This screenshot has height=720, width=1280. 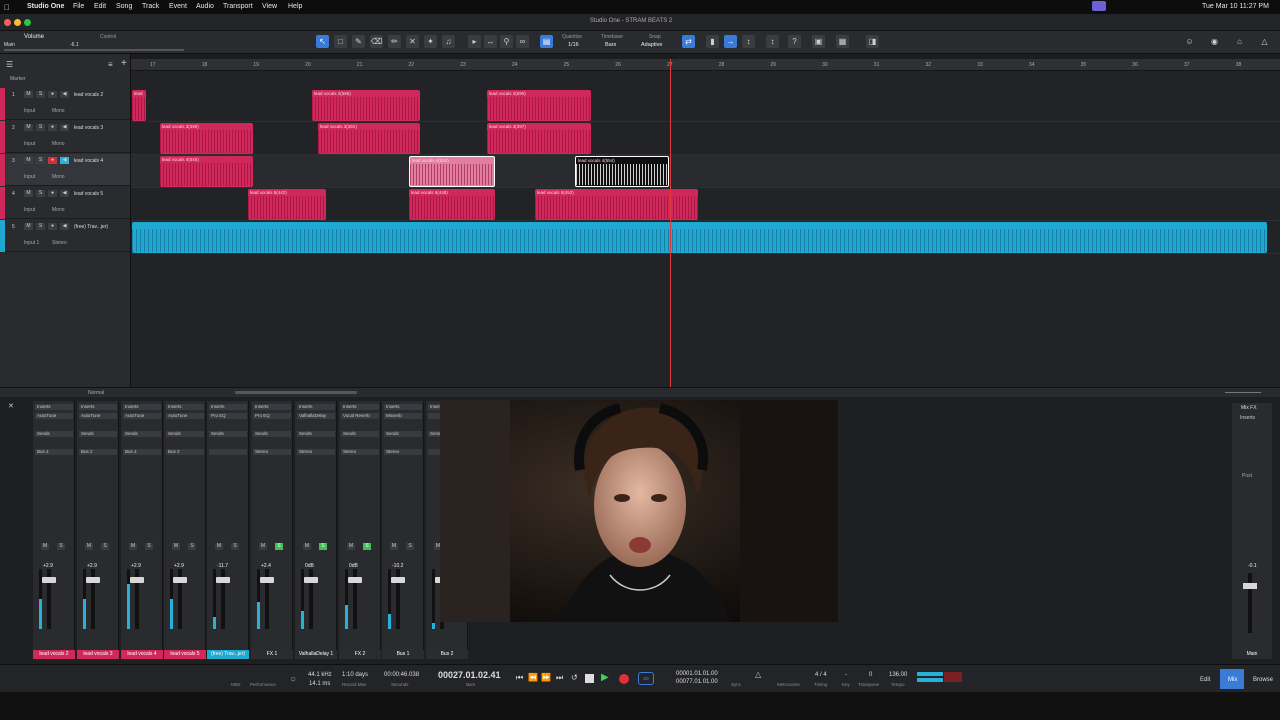 I want to click on position-display: 00027.01.02.41, so click(x=469, y=675).